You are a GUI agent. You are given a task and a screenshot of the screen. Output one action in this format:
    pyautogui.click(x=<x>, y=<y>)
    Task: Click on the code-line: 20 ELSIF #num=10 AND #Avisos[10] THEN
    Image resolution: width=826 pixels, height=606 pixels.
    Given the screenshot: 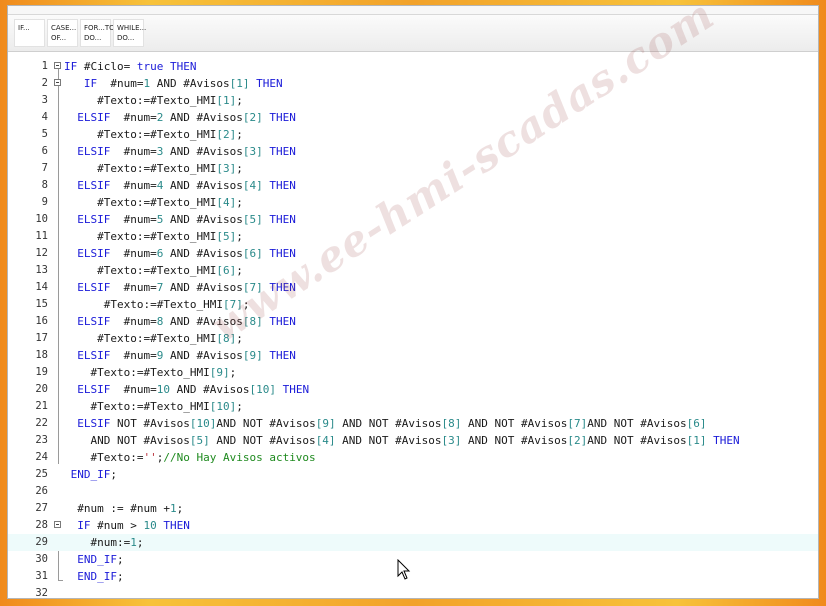 What is the action you would take?
    pyautogui.click(x=413, y=389)
    